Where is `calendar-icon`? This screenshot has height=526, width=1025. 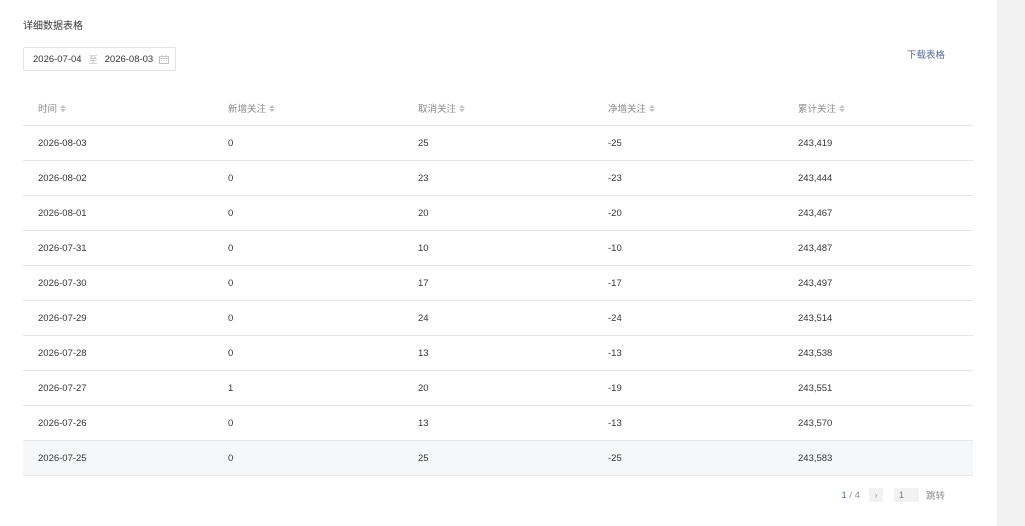 calendar-icon is located at coordinates (164, 59).